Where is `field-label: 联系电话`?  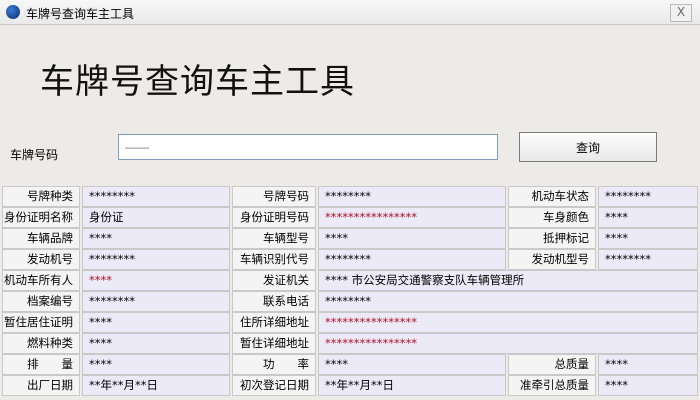
field-label: 联系电话 is located at coordinates (274, 301).